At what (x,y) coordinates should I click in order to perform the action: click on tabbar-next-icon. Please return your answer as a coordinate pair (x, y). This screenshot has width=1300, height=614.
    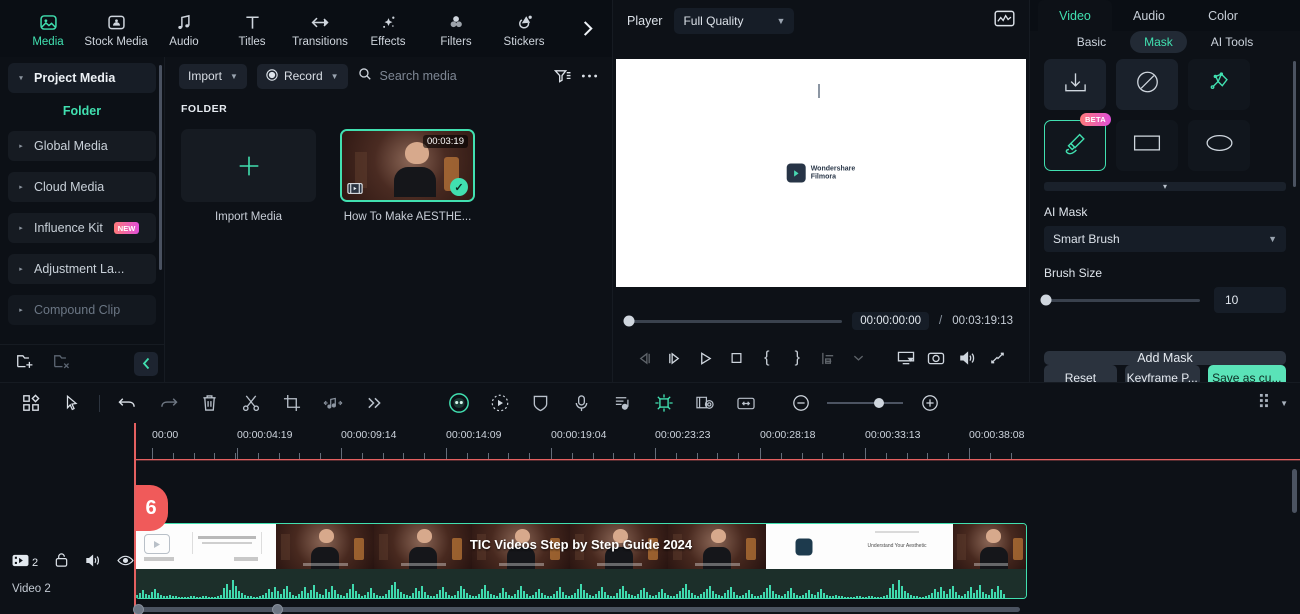
    Looking at the image, I should click on (587, 28).